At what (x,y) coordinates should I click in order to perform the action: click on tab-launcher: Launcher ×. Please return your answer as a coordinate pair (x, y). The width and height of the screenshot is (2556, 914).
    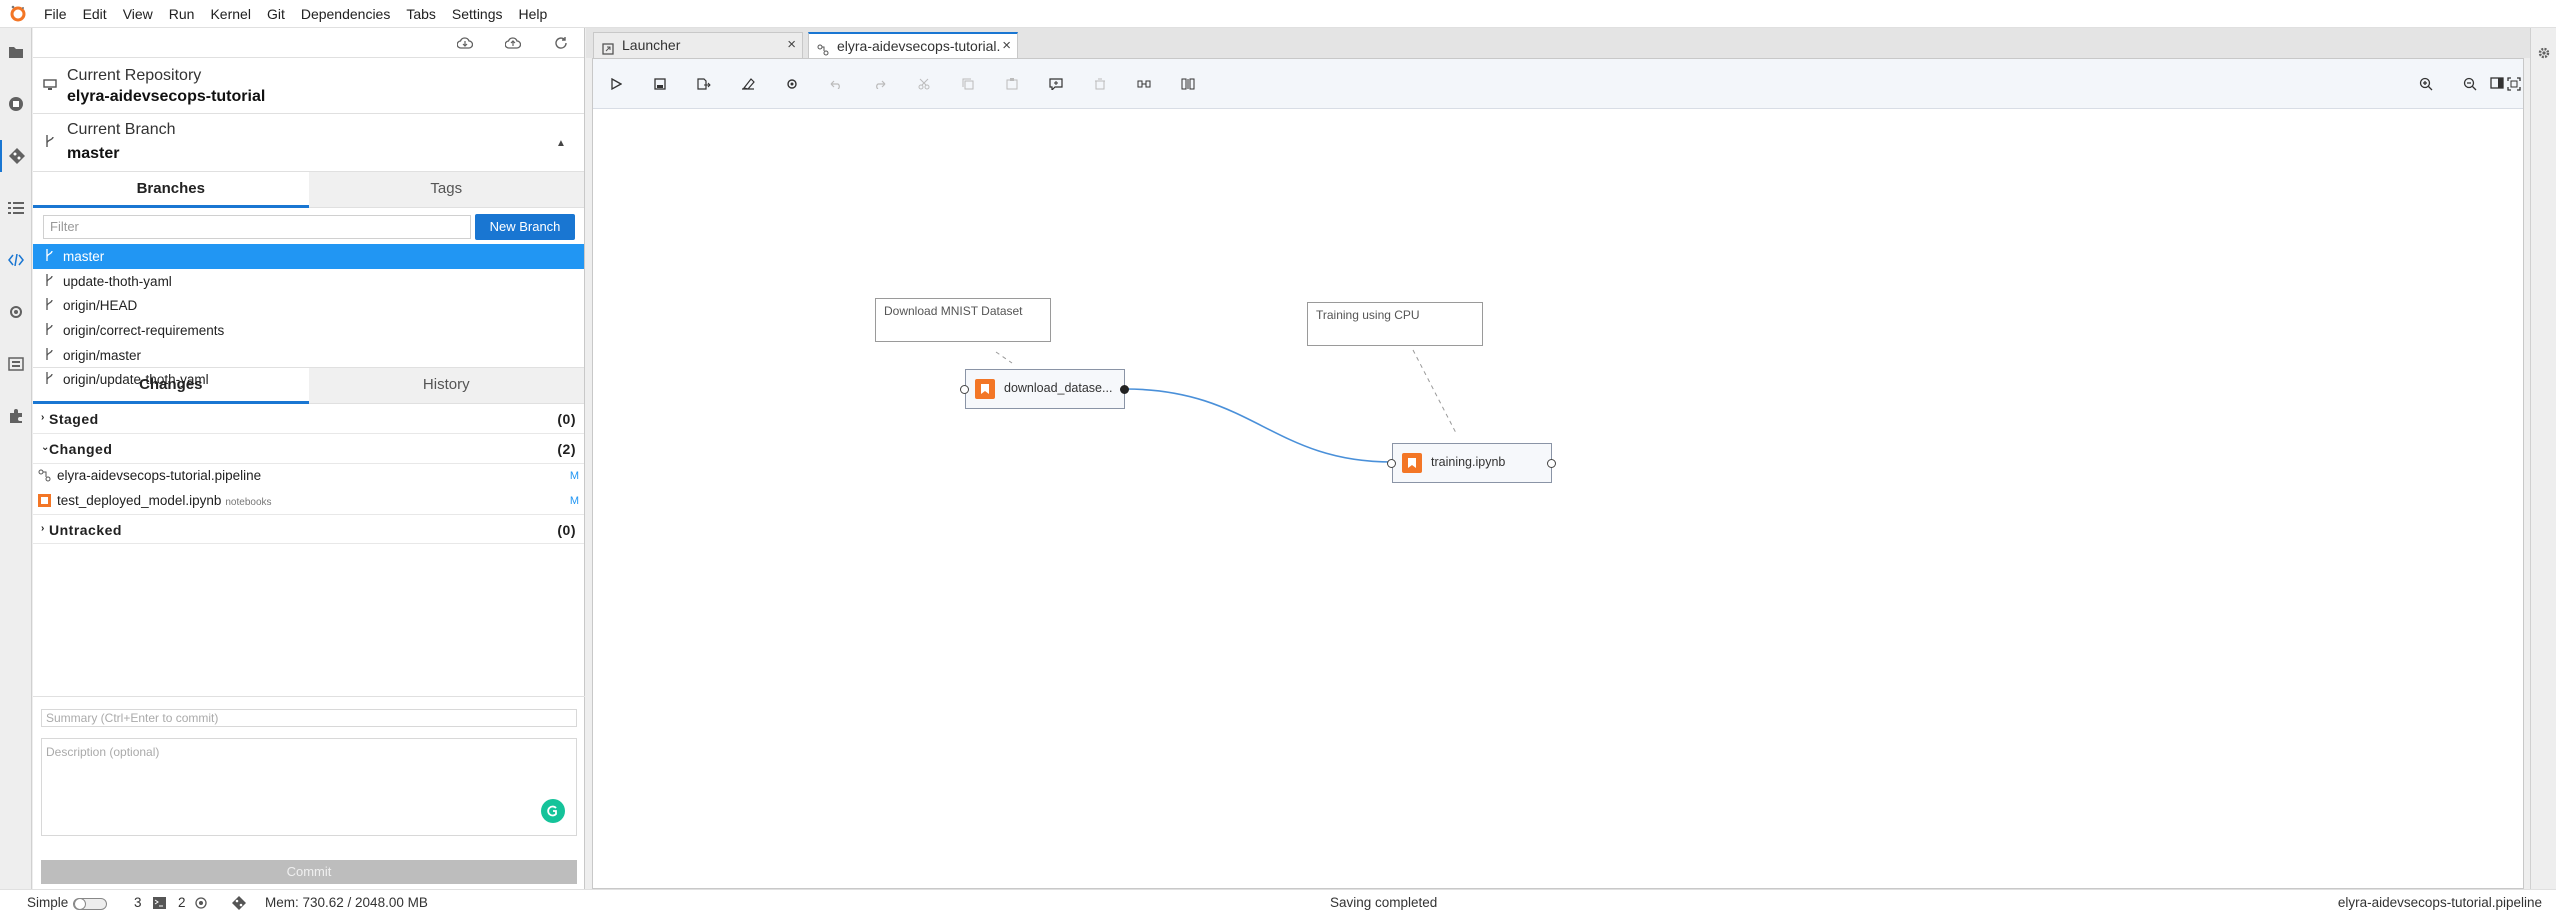
    Looking at the image, I should click on (698, 45).